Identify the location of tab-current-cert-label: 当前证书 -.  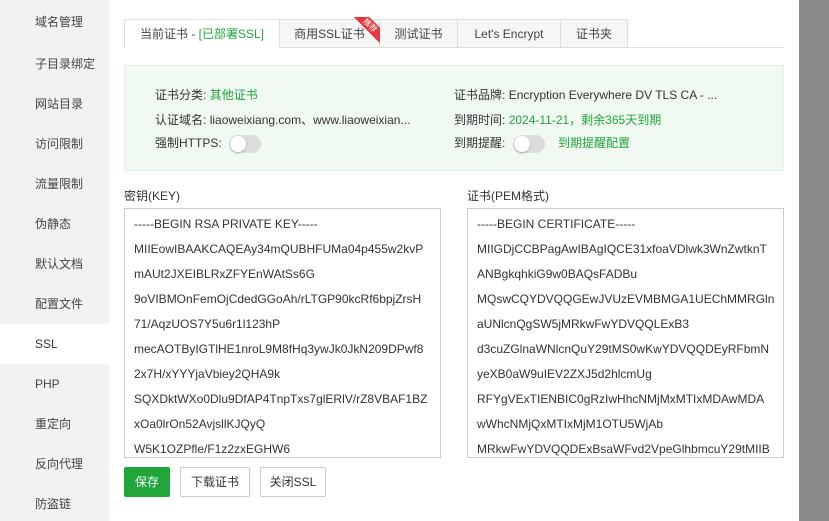
(169, 34).